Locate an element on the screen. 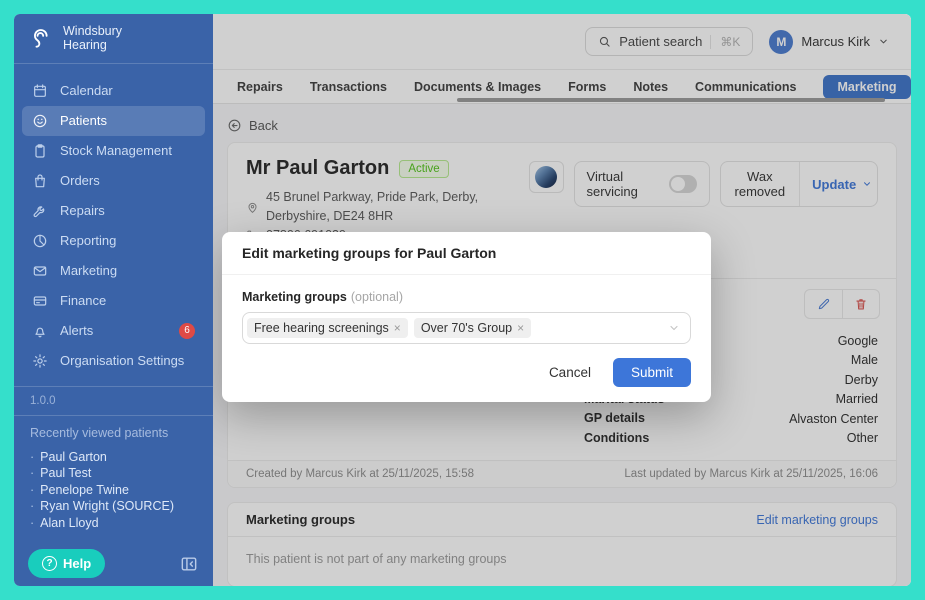 This screenshot has width=925, height=600. patients-icon is located at coordinates (40, 121).